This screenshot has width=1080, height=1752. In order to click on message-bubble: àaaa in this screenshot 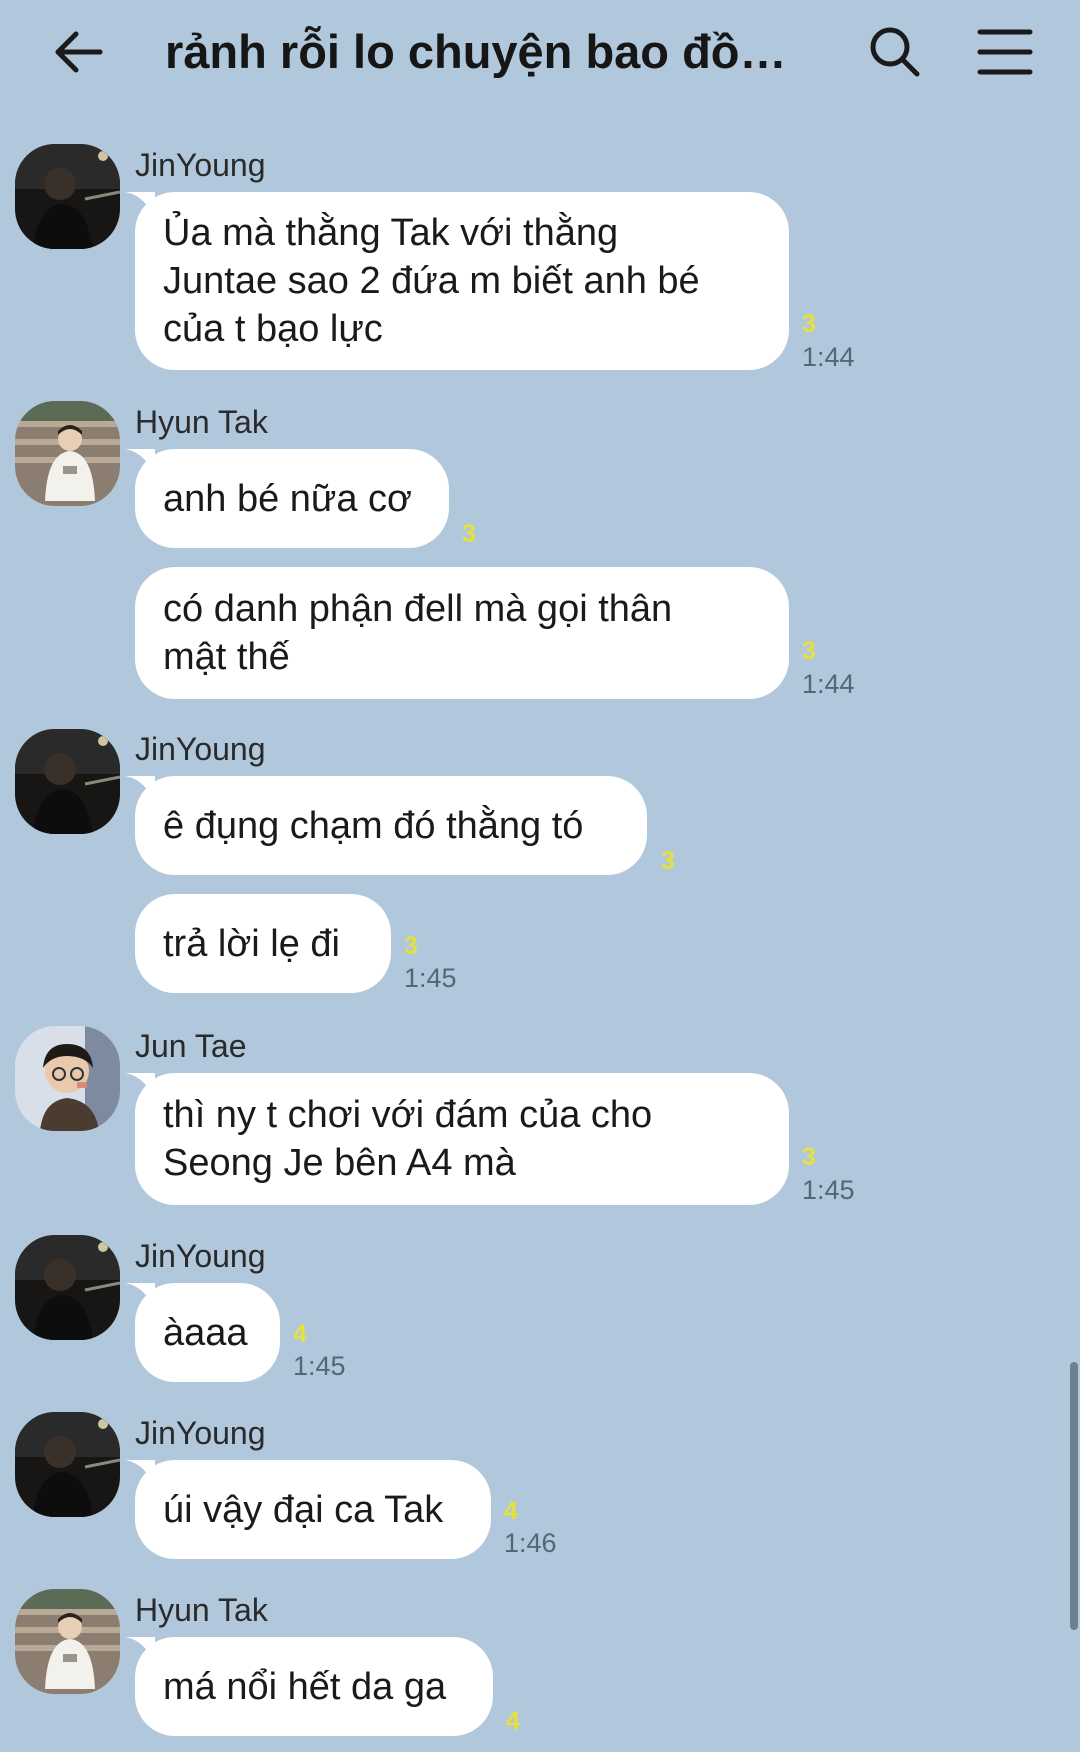, I will do `click(207, 1332)`.